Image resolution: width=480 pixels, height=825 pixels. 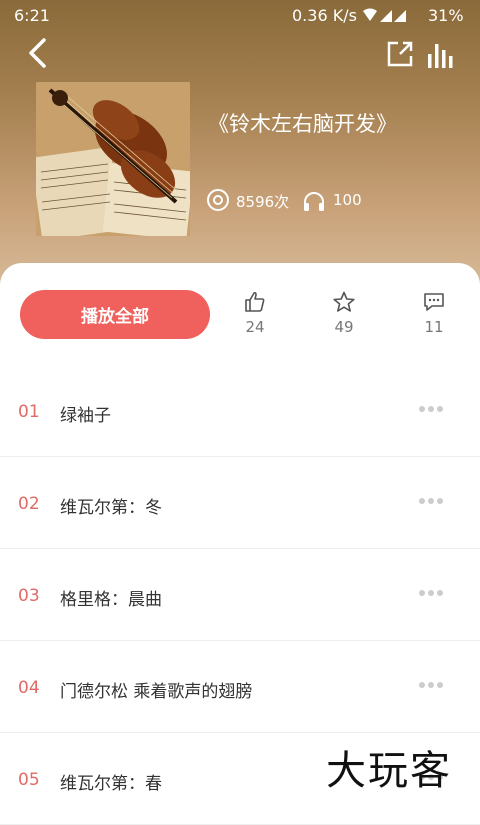 I want to click on watermark-logo: 大玩客, so click(x=389, y=771).